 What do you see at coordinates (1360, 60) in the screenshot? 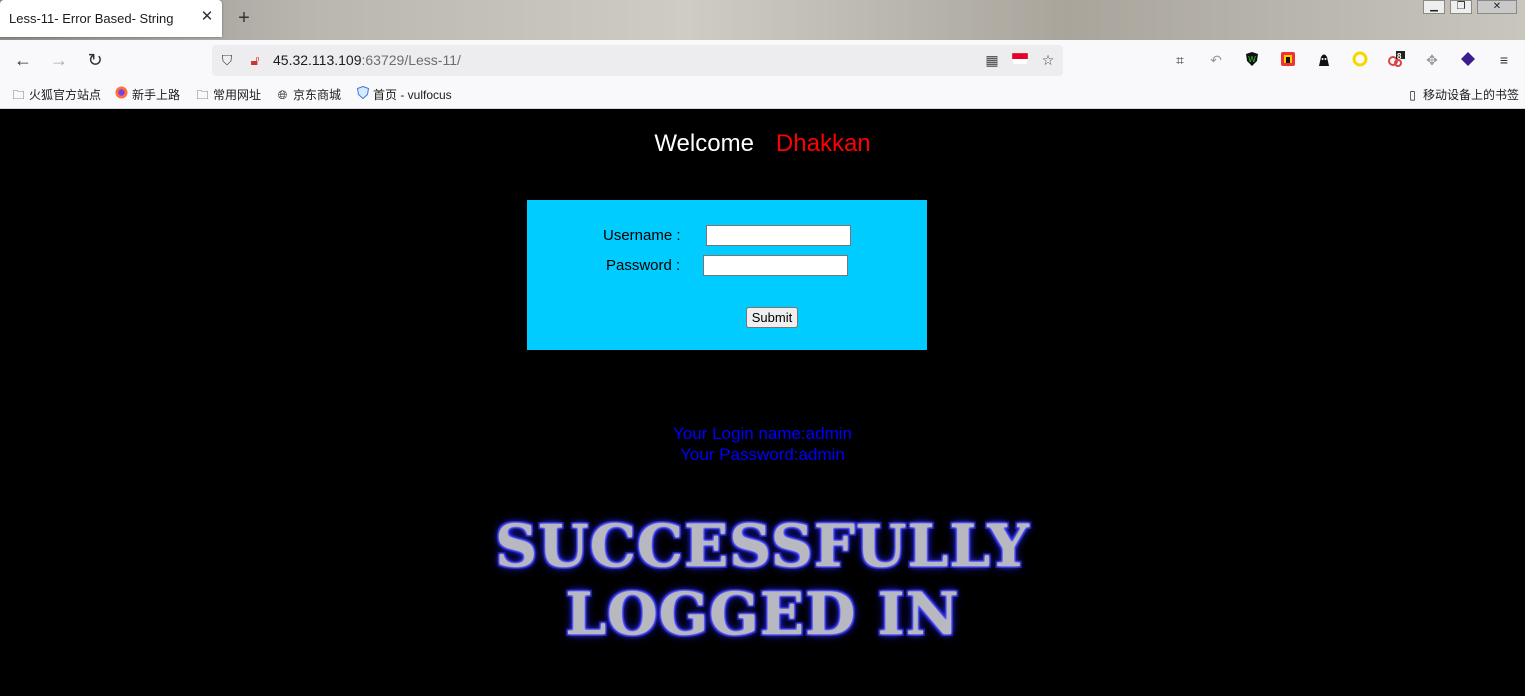
I see `circle-extension-icon` at bounding box center [1360, 60].